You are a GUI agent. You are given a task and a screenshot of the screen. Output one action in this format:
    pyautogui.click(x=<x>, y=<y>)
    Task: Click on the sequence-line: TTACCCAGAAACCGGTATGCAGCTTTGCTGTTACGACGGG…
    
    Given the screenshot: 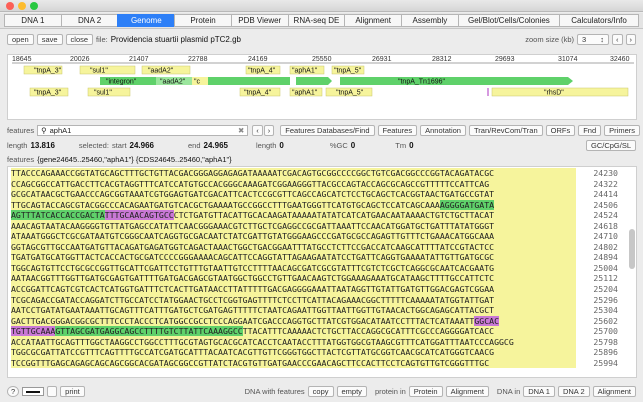 What is the action you would take?
    pyautogui.click(x=293, y=173)
    